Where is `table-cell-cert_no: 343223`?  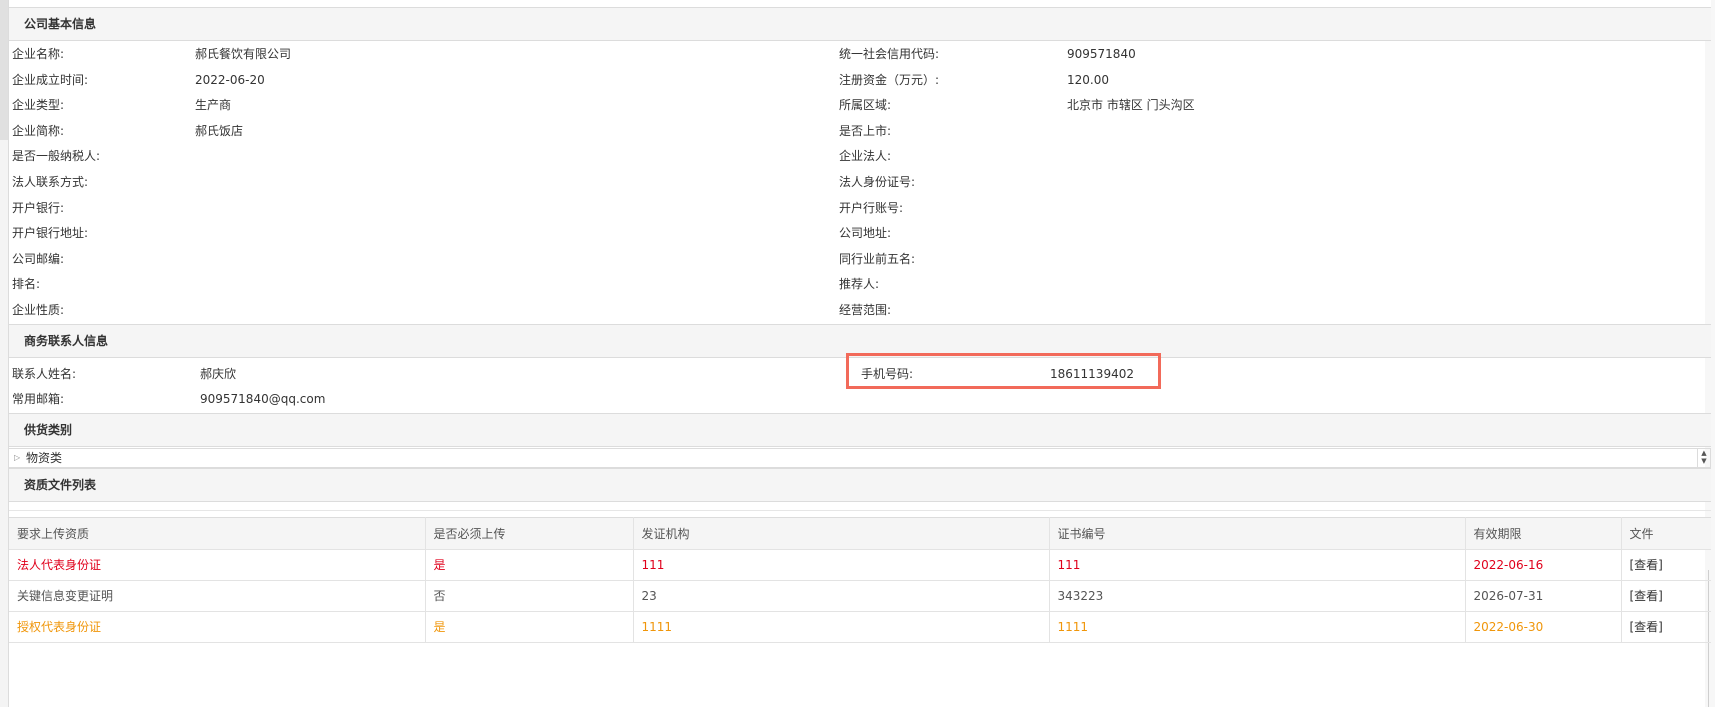
table-cell-cert_no: 343223 is located at coordinates (1257, 596).